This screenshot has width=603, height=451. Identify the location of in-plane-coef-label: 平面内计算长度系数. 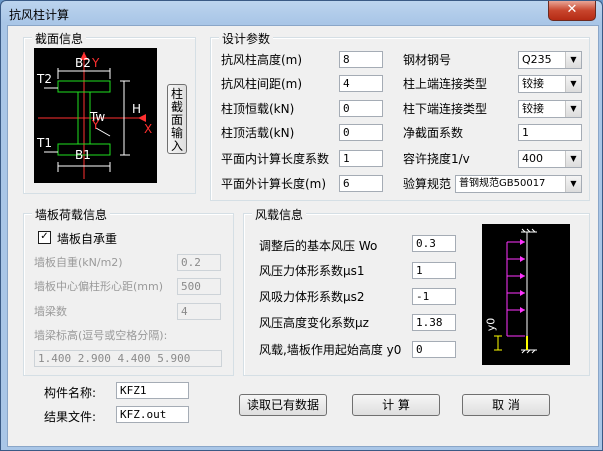
(275, 159).